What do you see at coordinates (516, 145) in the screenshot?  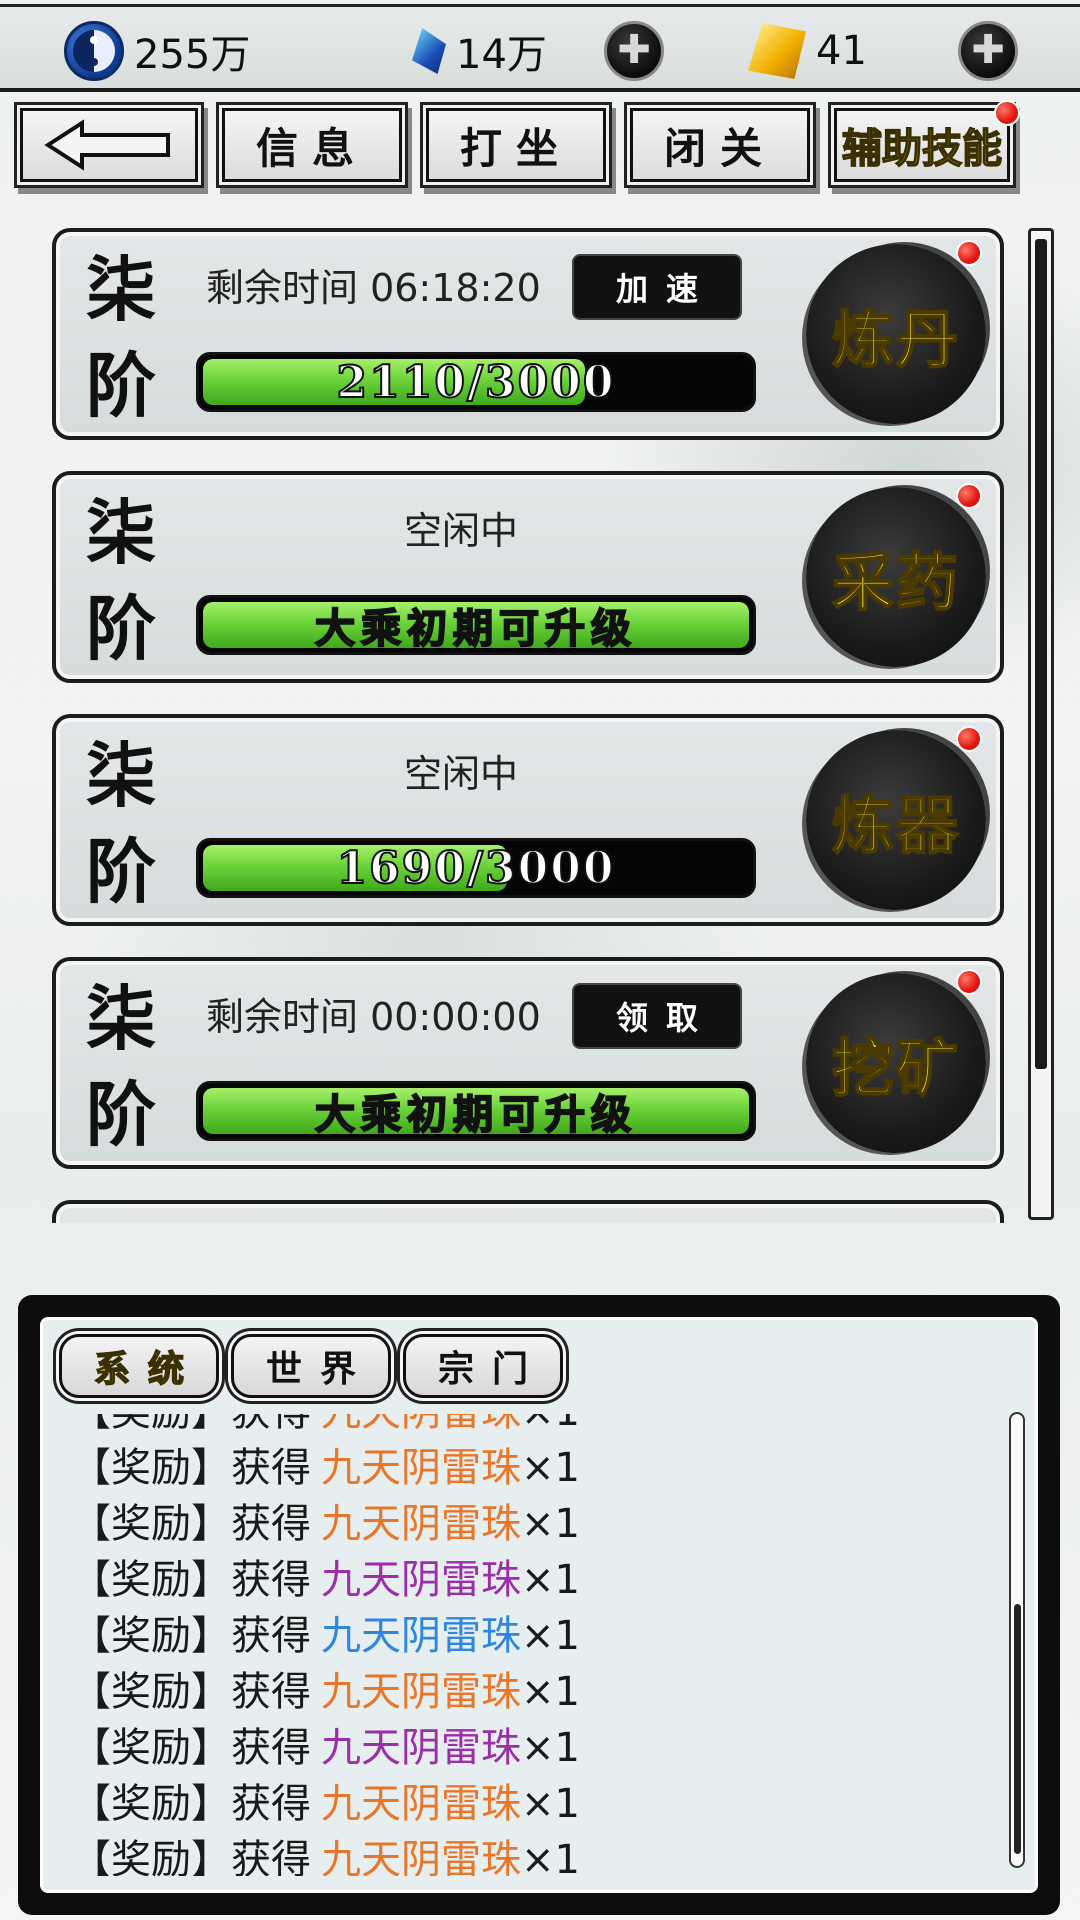 I see `tab-meditate: 打坐` at bounding box center [516, 145].